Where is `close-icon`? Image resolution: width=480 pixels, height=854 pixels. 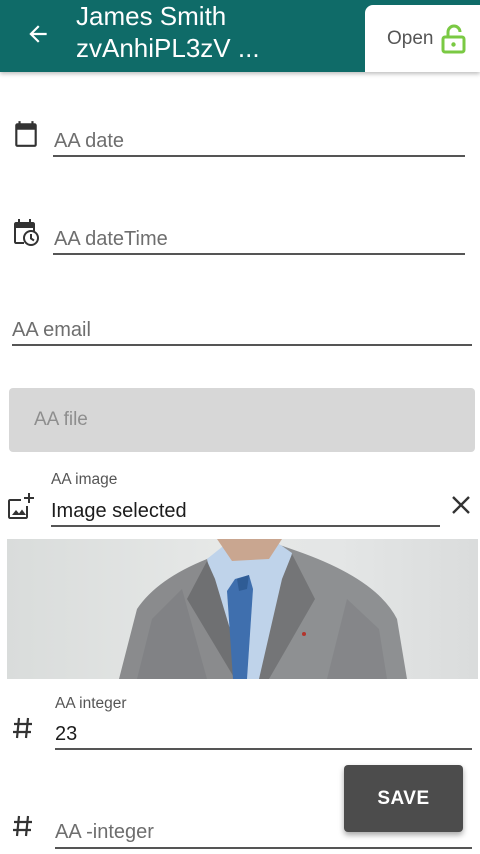
close-icon is located at coordinates (461, 505).